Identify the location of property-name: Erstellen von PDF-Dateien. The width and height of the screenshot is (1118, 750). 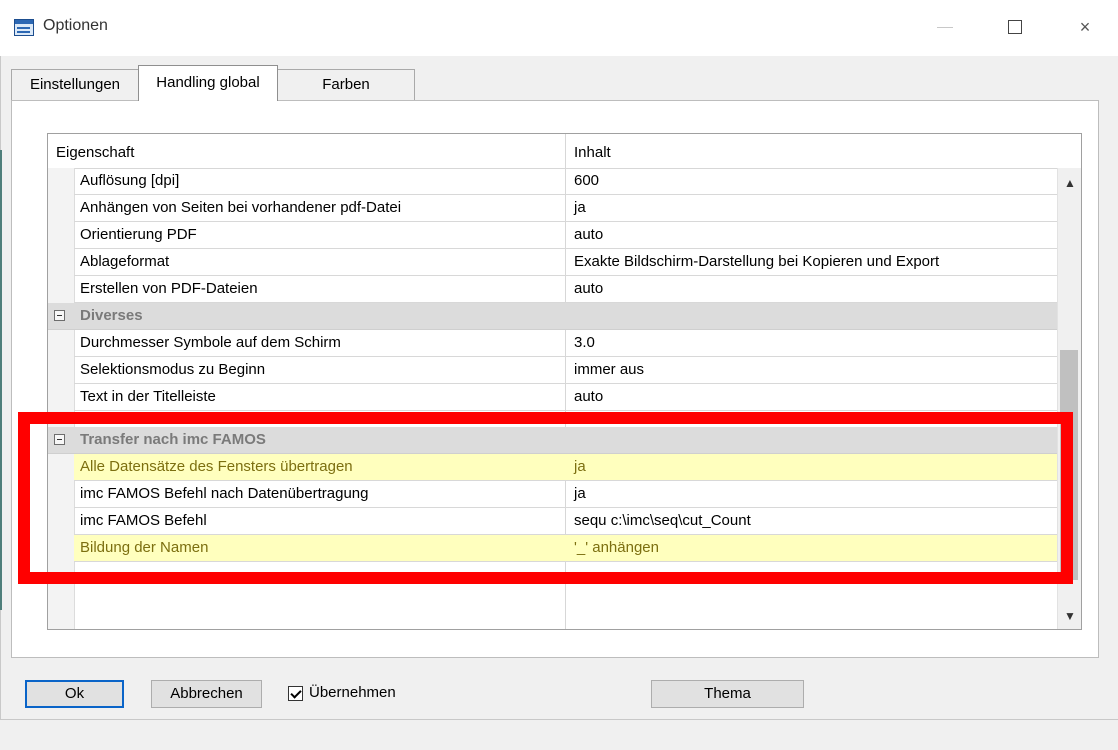
(169, 288).